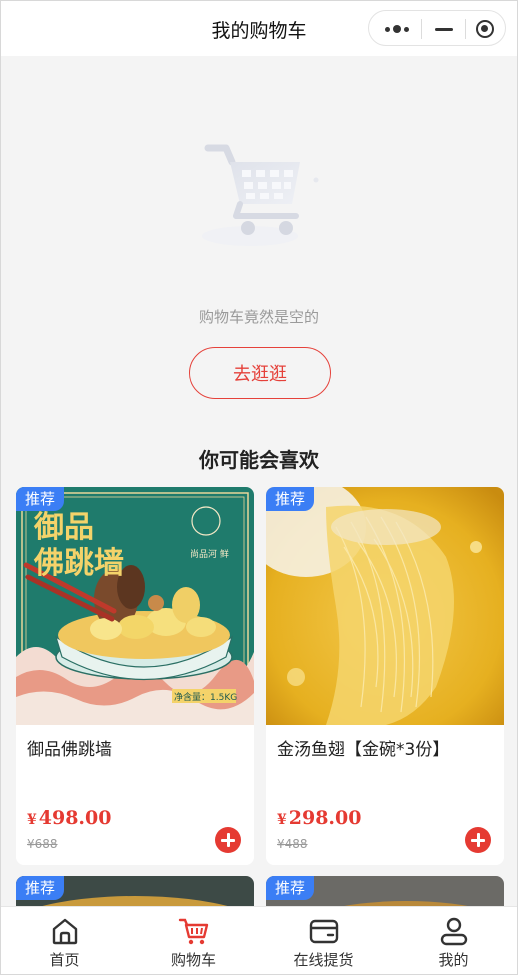  Describe the element at coordinates (78, 563) in the screenshot. I see `image-title-line2: 佛跳墙` at that location.